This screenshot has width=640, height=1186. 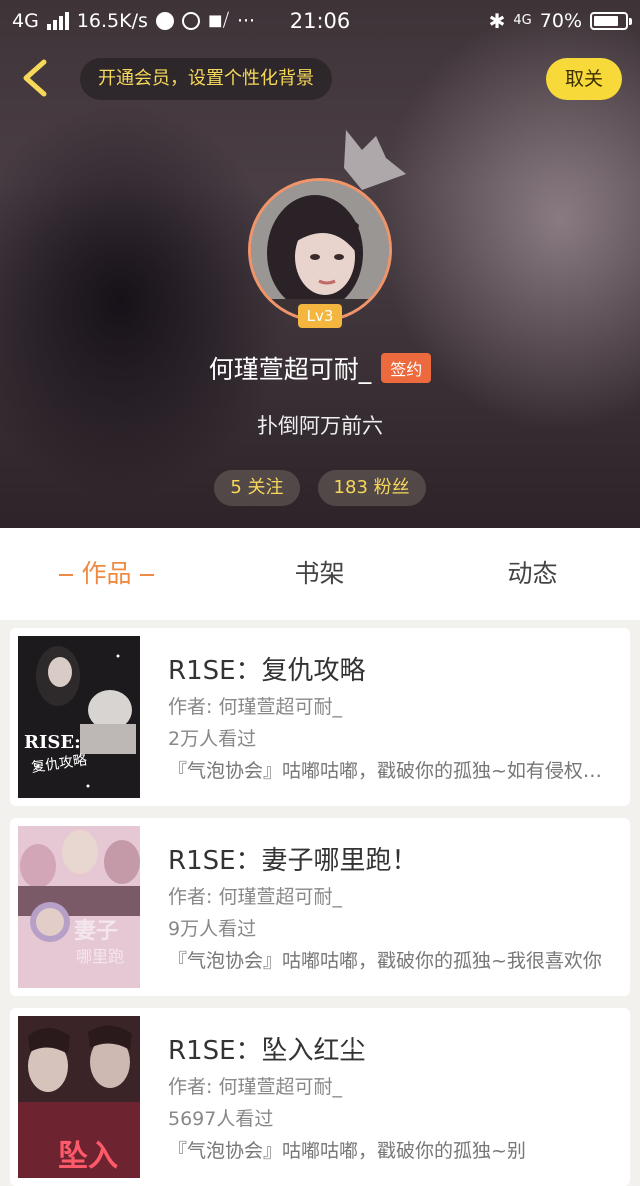 I want to click on back-button, so click(x=38, y=78).